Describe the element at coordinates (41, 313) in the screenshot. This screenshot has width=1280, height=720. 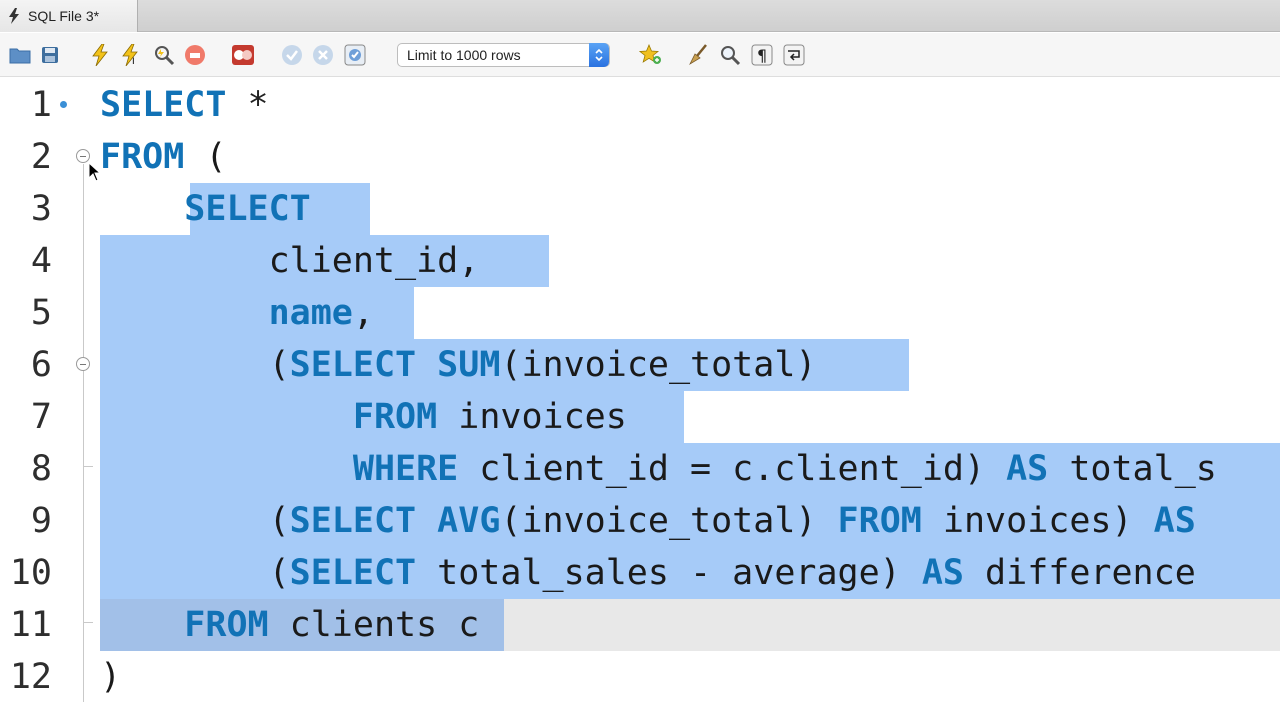
I see `line-number: 5` at that location.